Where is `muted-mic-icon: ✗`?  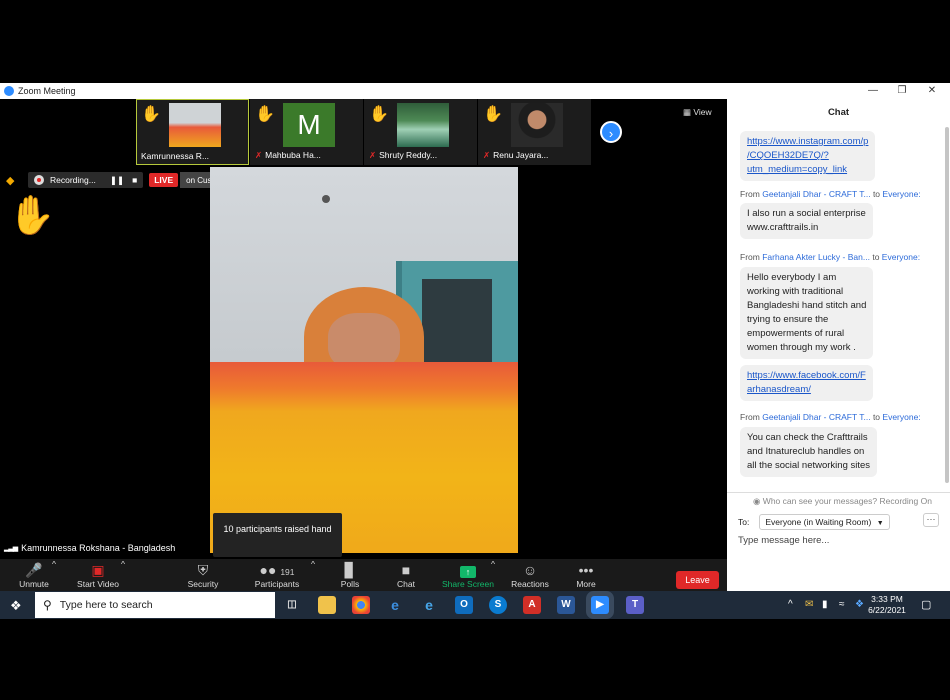
muted-mic-icon: ✗ is located at coordinates (373, 155).